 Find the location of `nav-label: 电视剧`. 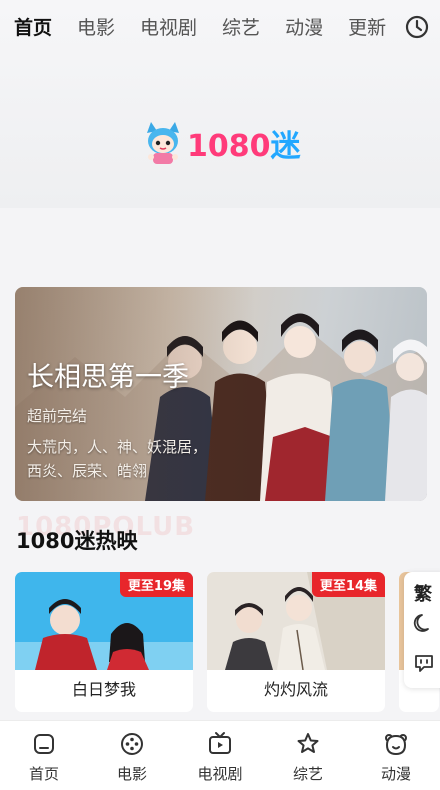

nav-label: 电视剧 is located at coordinates (220, 774).